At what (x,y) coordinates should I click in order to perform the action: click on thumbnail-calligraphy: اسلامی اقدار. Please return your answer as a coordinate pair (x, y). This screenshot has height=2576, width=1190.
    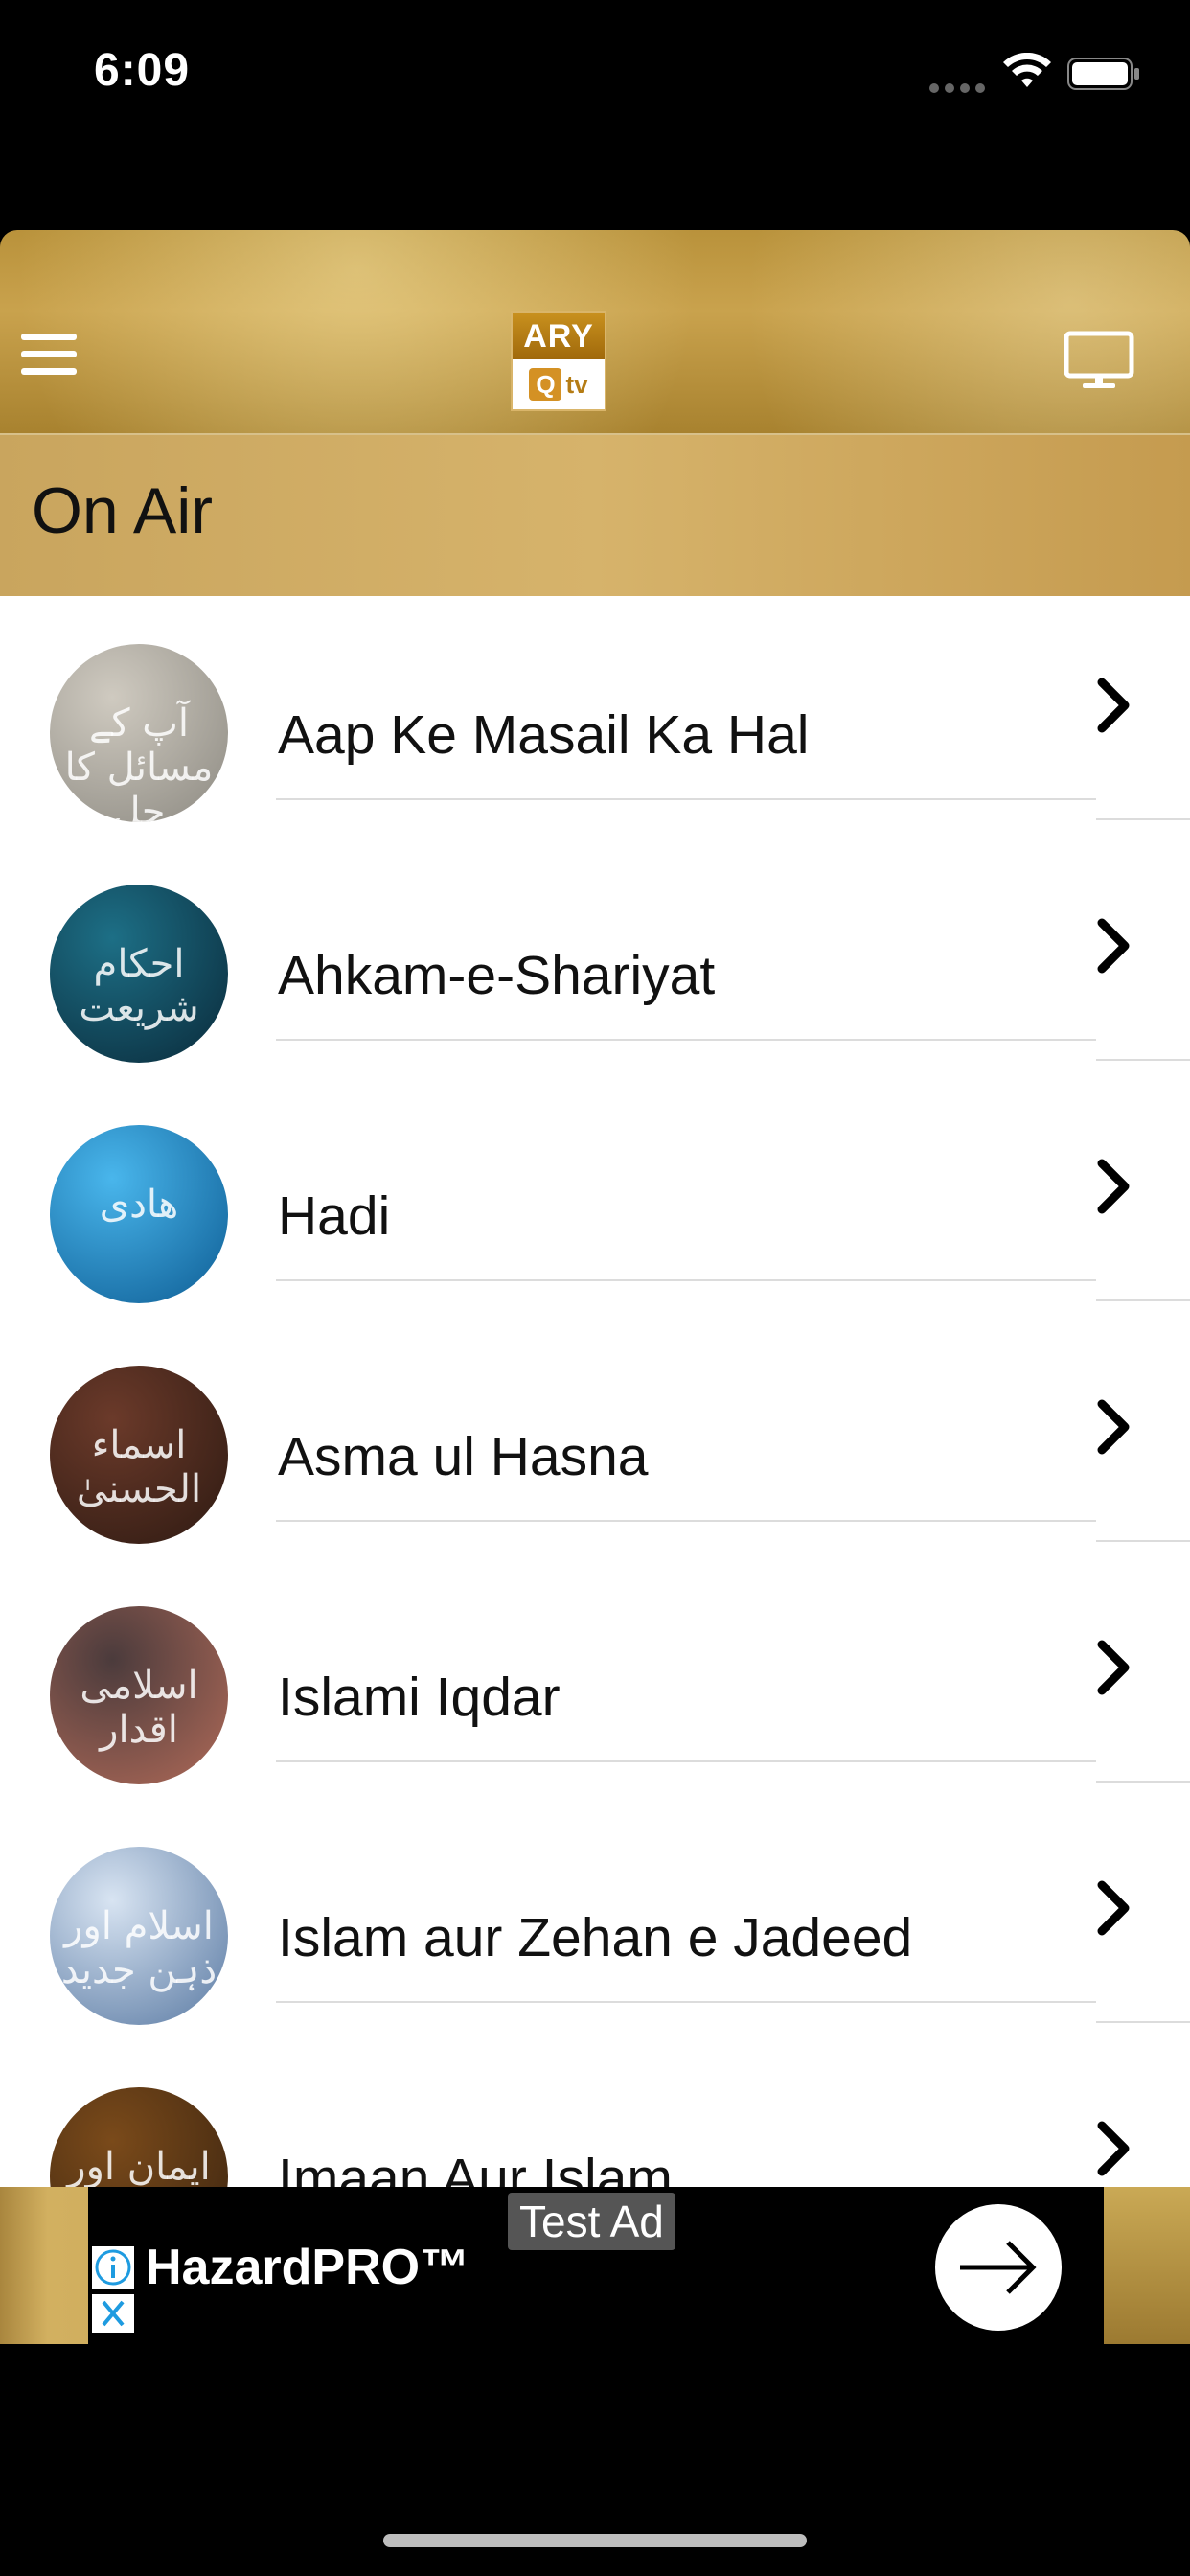
    Looking at the image, I should click on (139, 1708).